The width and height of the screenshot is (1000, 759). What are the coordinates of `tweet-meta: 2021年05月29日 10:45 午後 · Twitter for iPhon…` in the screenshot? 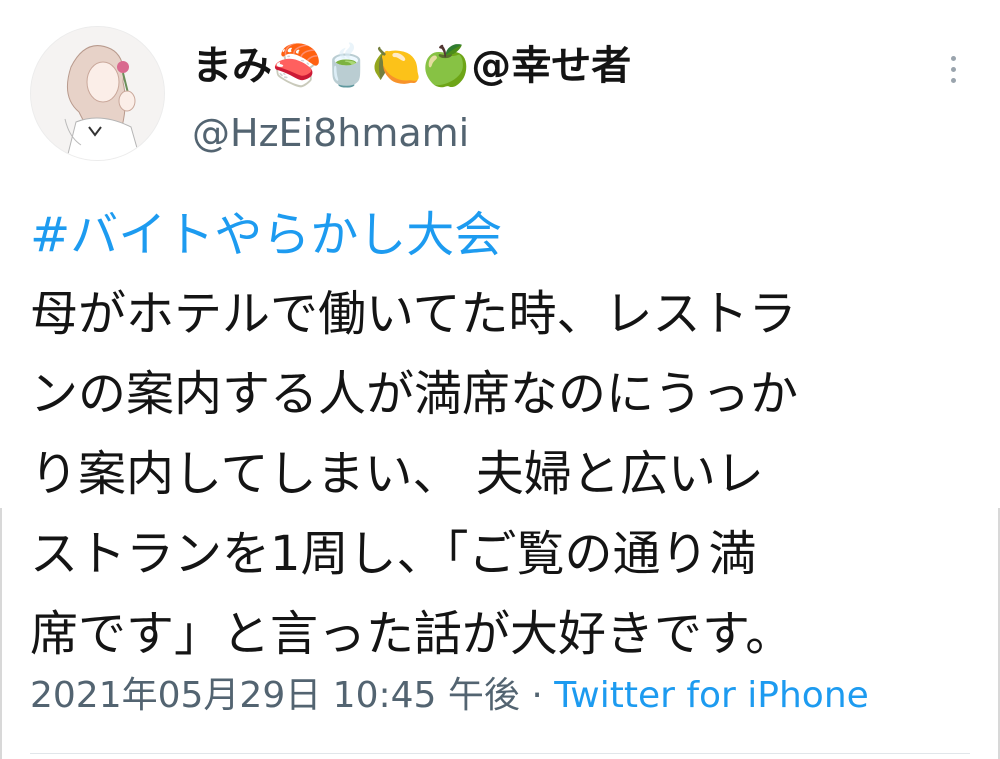 It's located at (449, 696).